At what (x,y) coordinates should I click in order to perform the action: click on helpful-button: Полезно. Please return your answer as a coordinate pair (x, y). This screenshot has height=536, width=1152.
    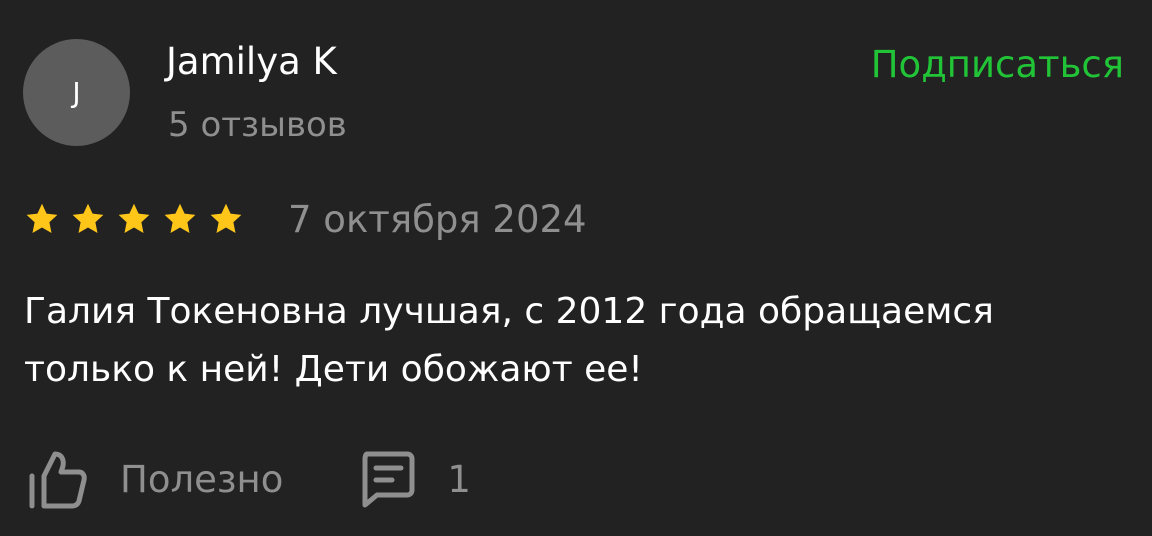
    Looking at the image, I should click on (154, 479).